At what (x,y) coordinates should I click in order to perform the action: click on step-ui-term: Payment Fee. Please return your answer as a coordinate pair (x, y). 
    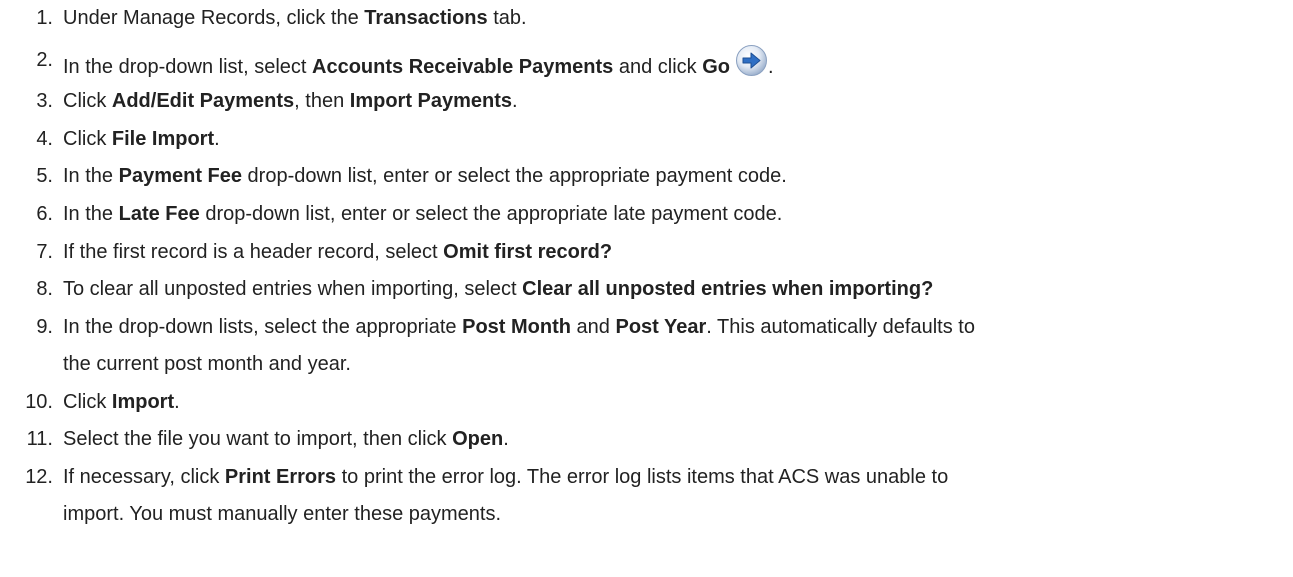
    Looking at the image, I should click on (180, 176).